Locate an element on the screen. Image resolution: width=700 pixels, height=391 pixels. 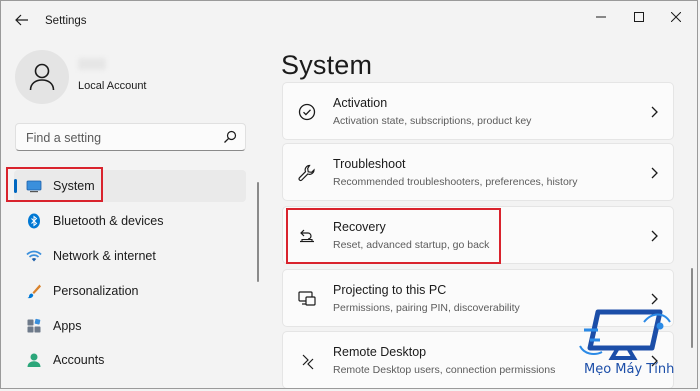
minimize-button is located at coordinates (601, 17).